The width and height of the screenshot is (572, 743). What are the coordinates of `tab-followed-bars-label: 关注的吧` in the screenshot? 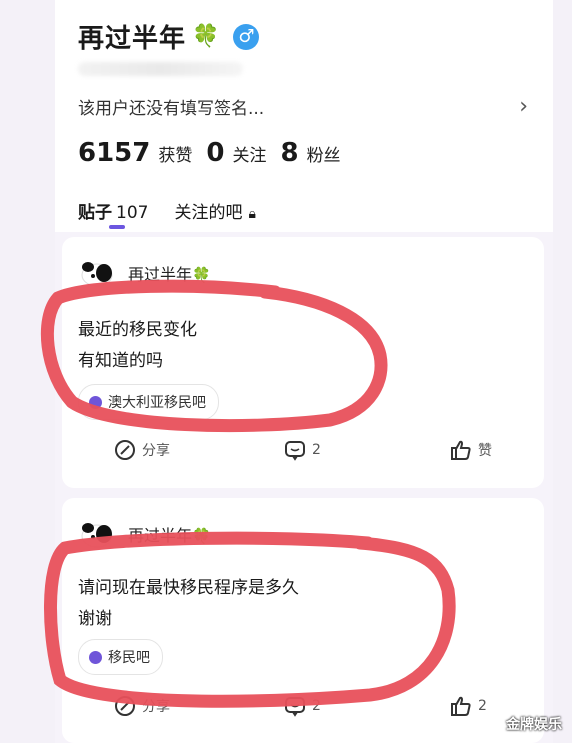 It's located at (208, 213).